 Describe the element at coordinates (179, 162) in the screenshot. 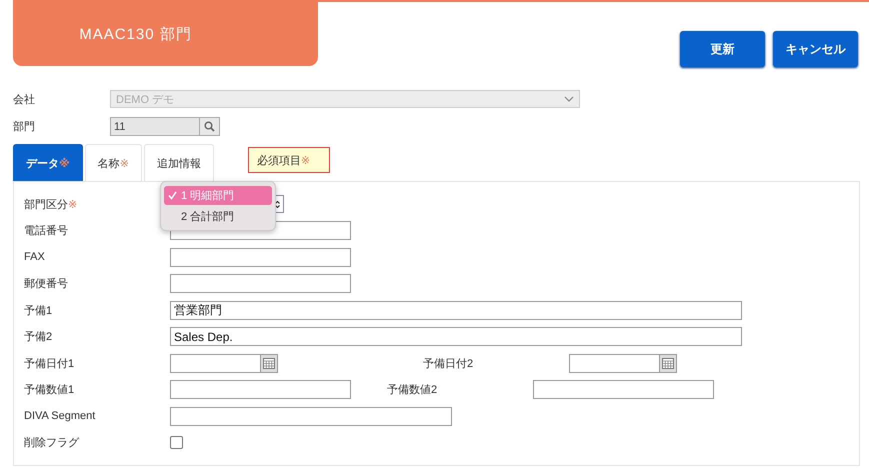

I see `tab: 追加情報` at that location.